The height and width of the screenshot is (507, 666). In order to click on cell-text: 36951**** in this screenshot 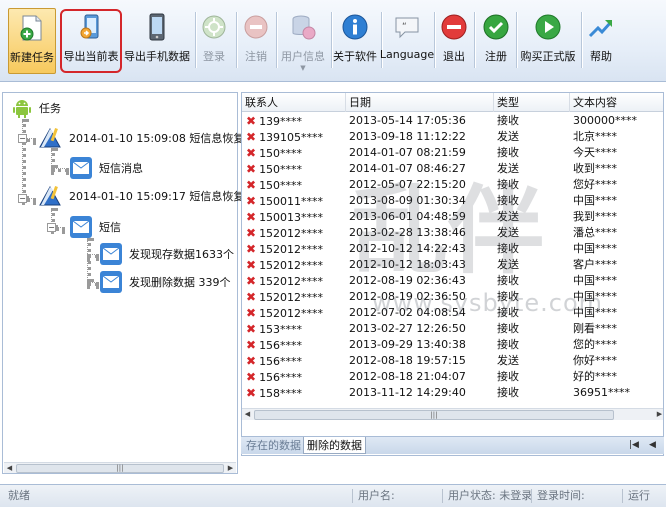, I will do `click(601, 392)`.